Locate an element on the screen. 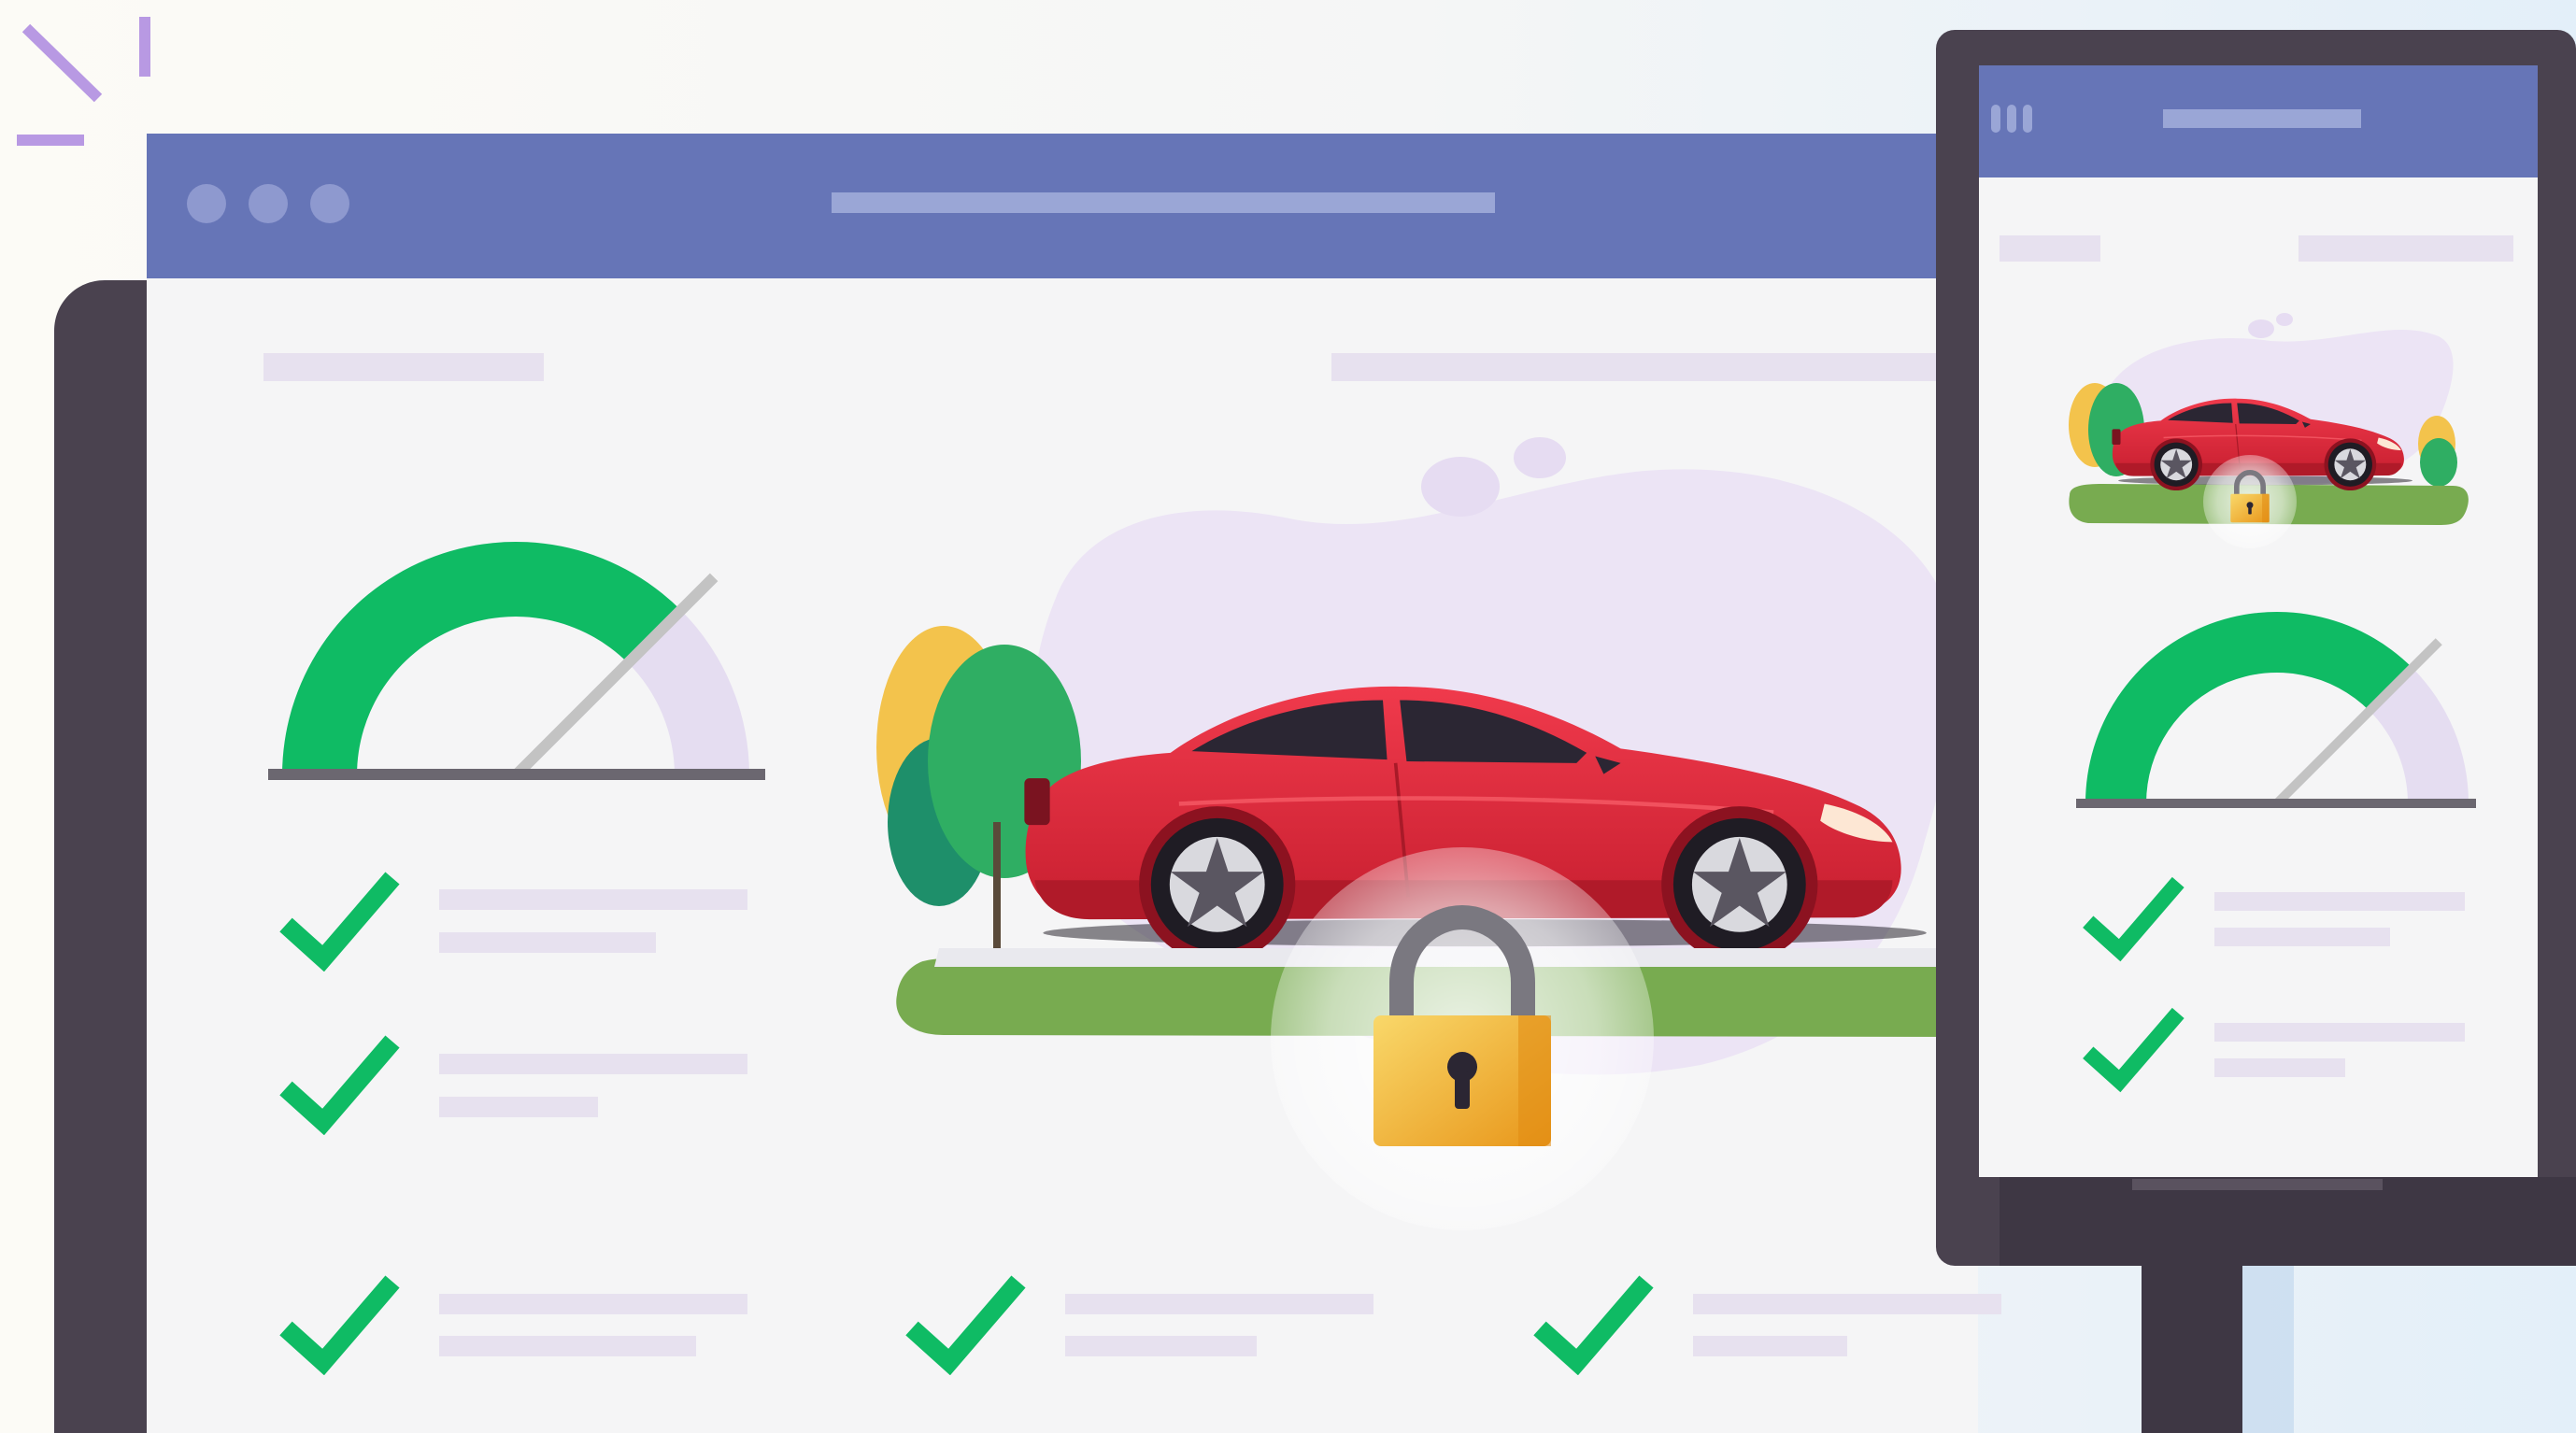  header-link-placeholder is located at coordinates (1658, 367).